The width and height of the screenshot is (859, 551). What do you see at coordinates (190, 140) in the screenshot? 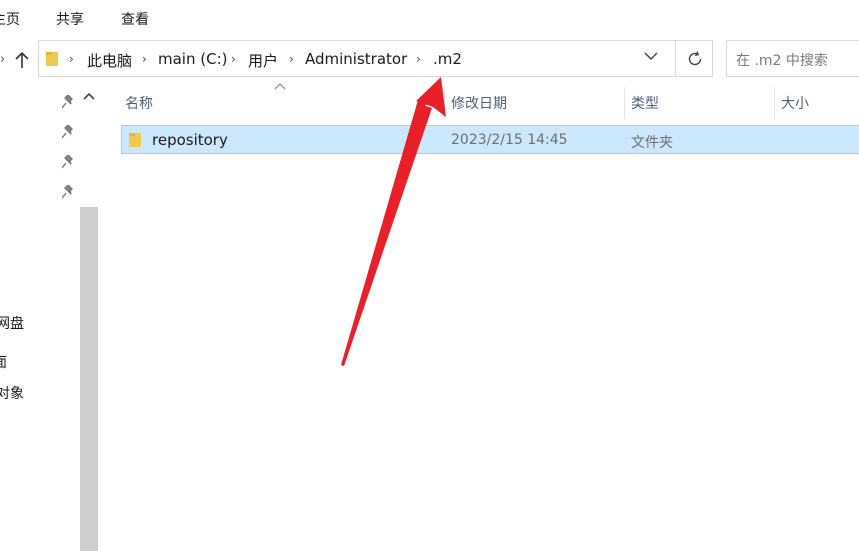
I see `file-name: repository` at bounding box center [190, 140].